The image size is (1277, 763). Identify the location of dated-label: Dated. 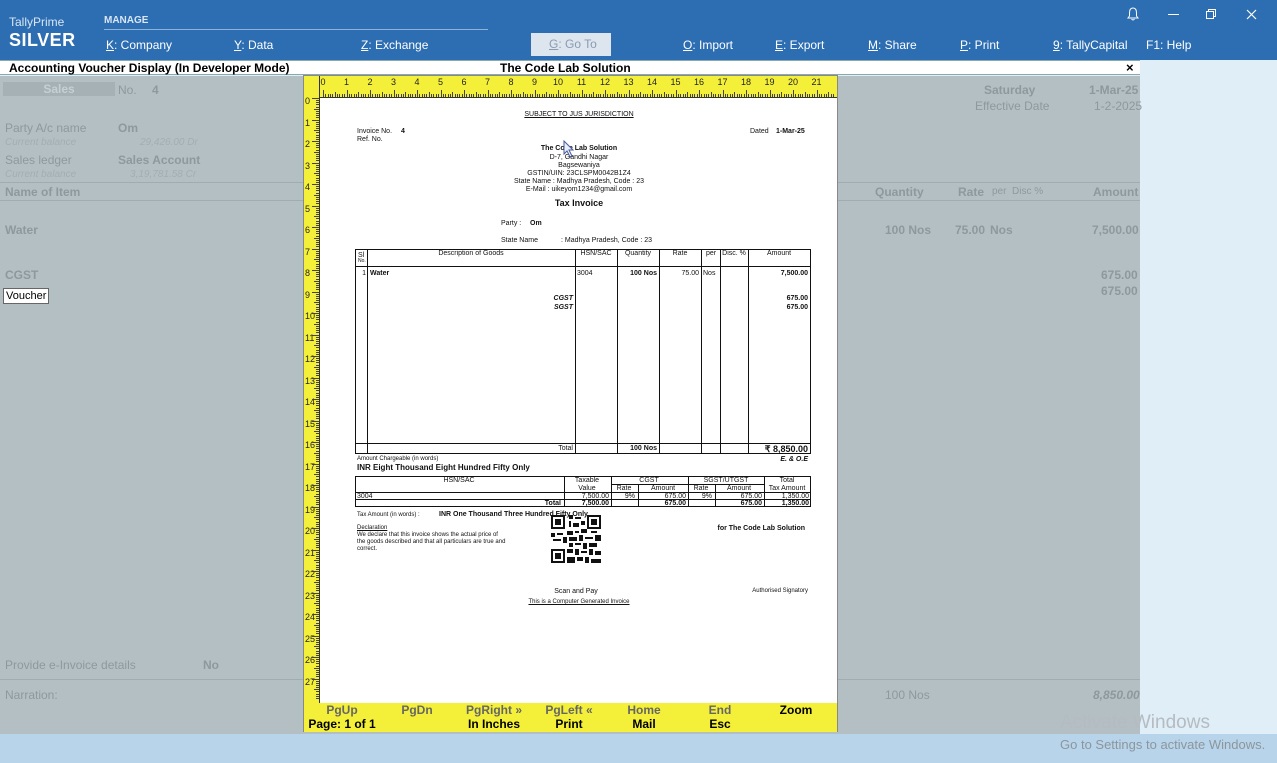
(759, 131).